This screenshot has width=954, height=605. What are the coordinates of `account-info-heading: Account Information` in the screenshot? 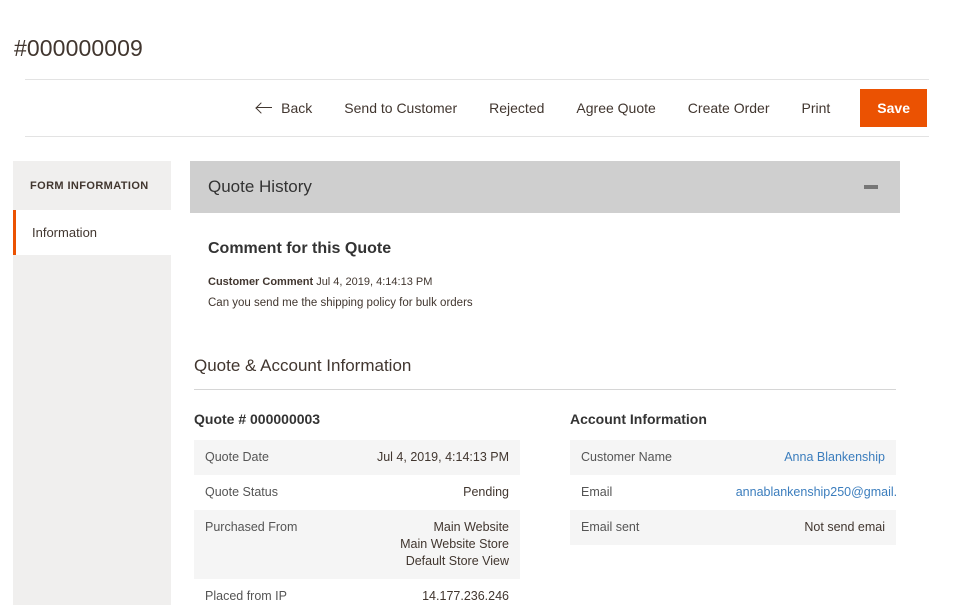 It's located at (638, 418).